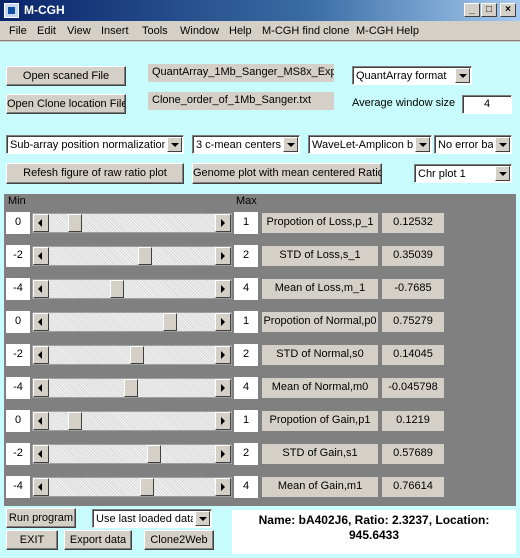  What do you see at coordinates (115, 31) in the screenshot?
I see `menu-insert: Insert` at bounding box center [115, 31].